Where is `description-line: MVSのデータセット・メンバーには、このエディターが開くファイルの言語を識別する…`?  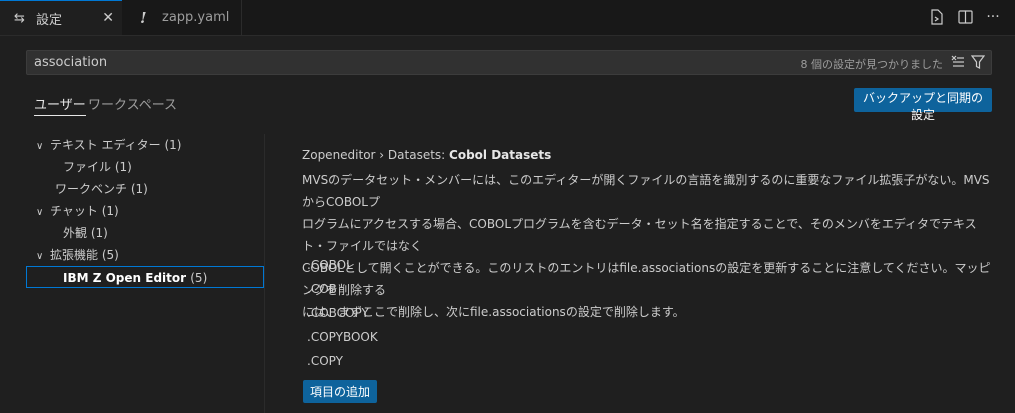
description-line: MVSのデータセット・メンバーには、このエディターが開くファイルの言語を識別する… is located at coordinates (646, 191).